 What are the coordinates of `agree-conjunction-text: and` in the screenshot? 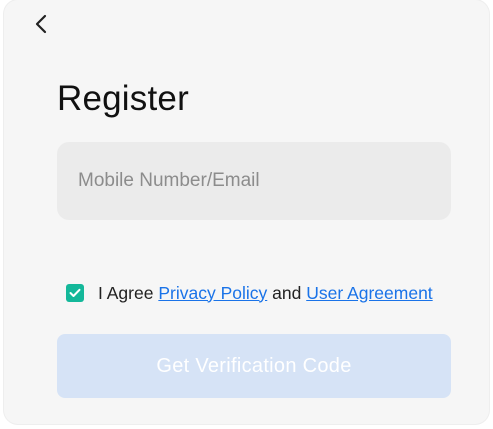 It's located at (287, 292).